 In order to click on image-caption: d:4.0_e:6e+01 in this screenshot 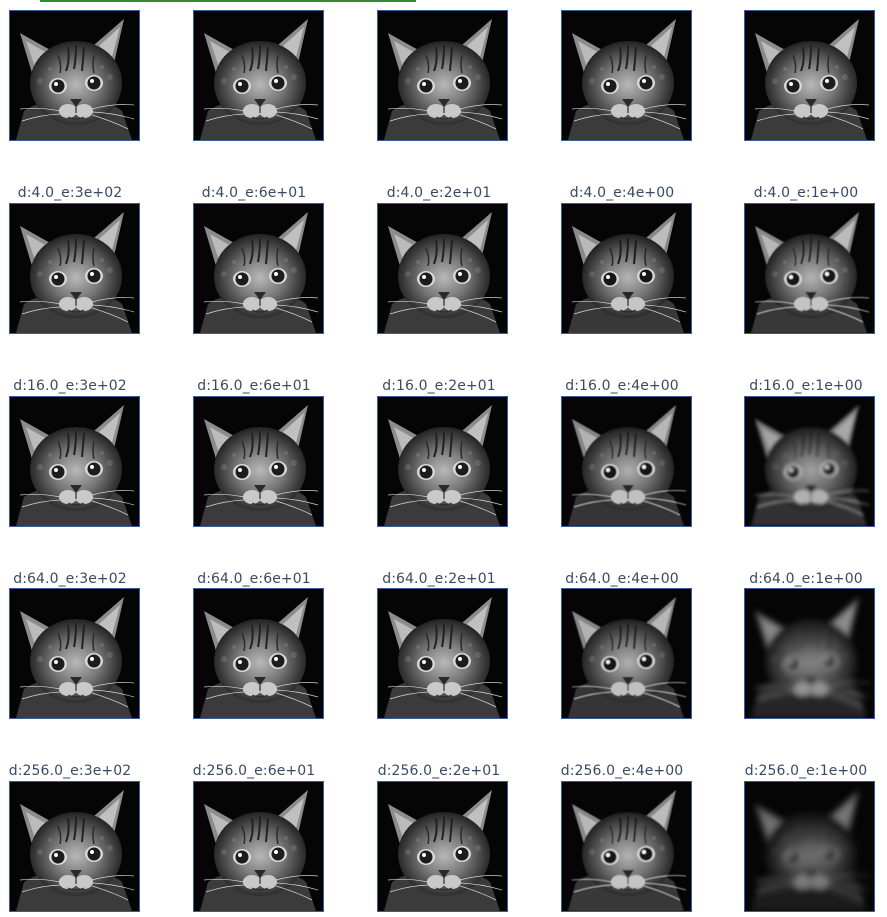, I will do `click(254, 193)`.